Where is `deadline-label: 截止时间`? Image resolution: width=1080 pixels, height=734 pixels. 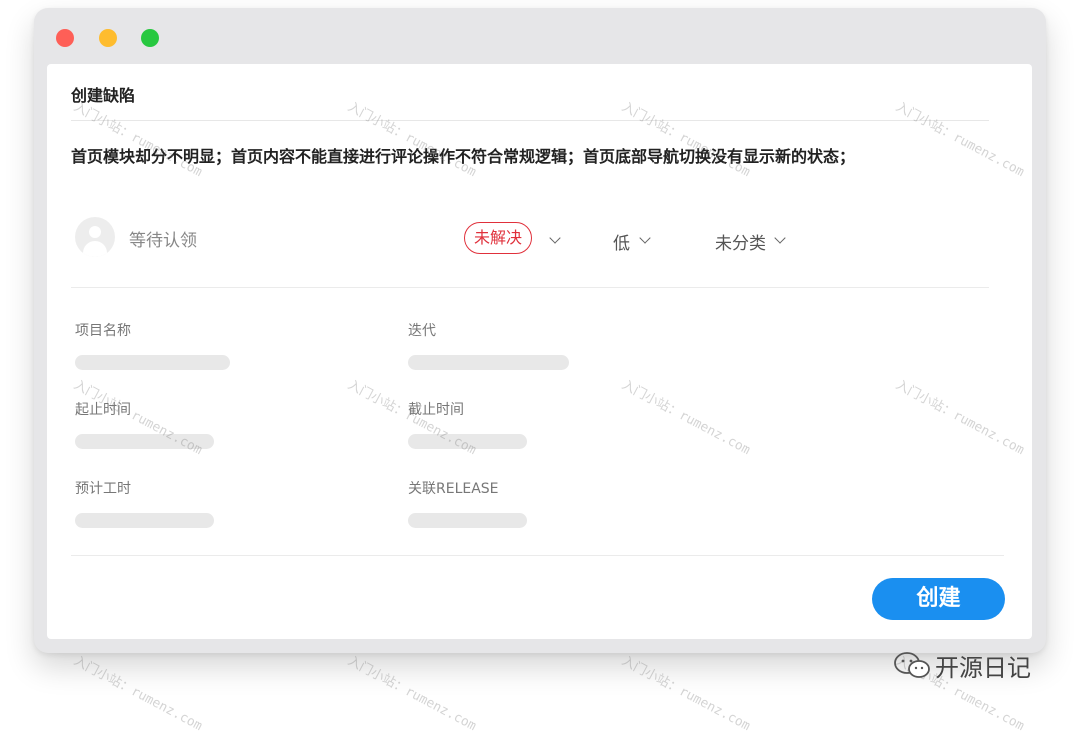
deadline-label: 截止时间 is located at coordinates (436, 410).